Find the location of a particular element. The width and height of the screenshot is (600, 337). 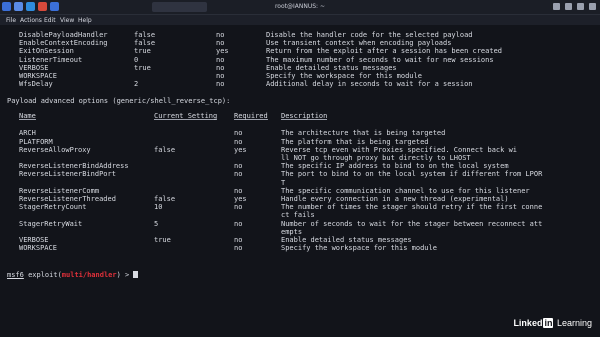

prompt-msf: msf6 is located at coordinates (15, 274).